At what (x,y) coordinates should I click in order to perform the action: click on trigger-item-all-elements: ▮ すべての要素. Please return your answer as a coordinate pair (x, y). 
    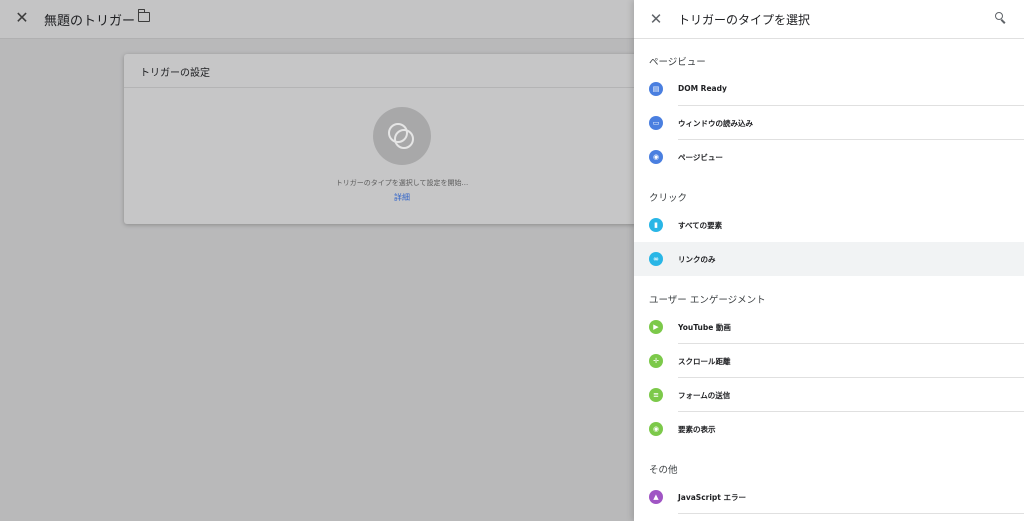
    Looking at the image, I should click on (829, 225).